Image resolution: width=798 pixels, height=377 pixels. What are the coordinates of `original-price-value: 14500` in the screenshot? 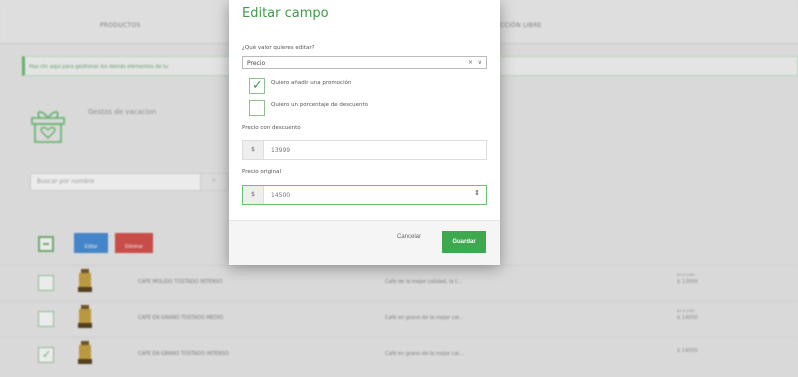 It's located at (281, 195).